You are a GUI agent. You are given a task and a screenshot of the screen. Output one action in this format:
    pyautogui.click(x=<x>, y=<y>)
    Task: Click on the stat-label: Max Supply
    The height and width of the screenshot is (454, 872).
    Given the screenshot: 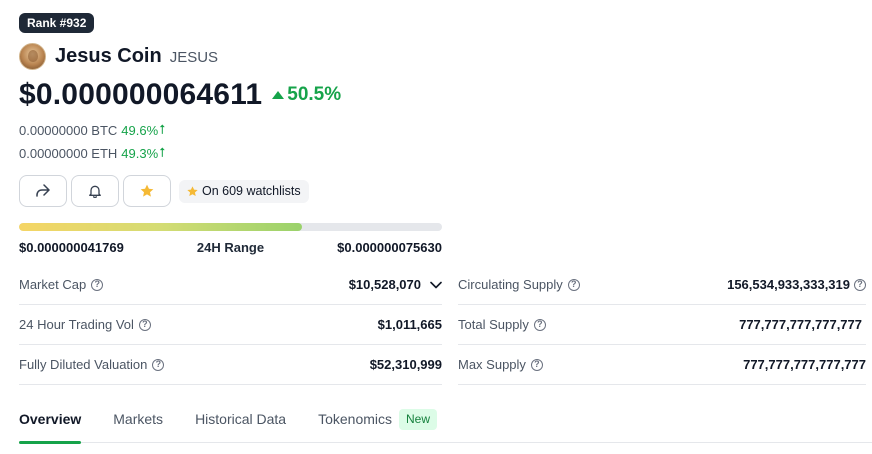 What is the action you would take?
    pyautogui.click(x=492, y=364)
    